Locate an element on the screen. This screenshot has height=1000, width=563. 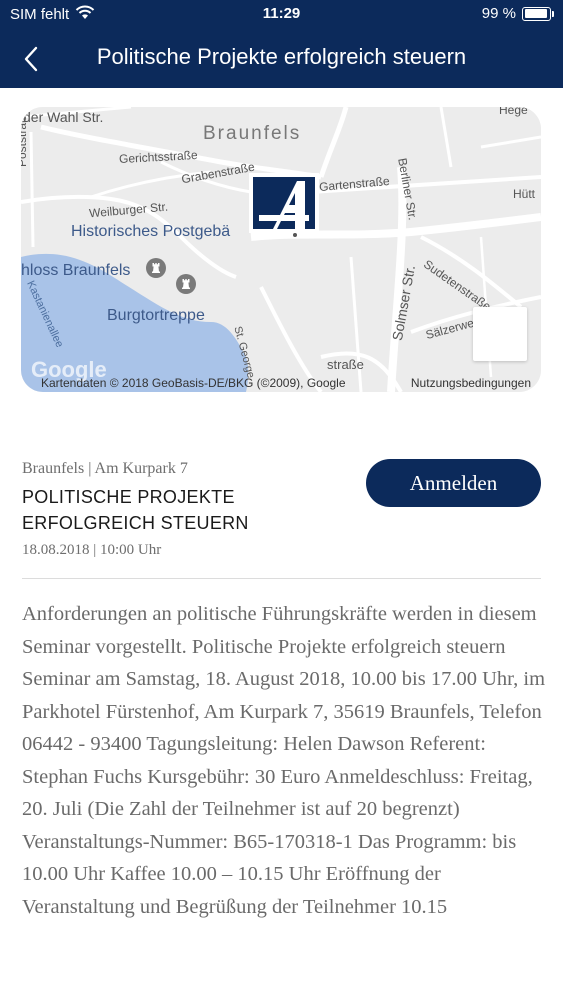
logo-marker-icon is located at coordinates (284, 205).